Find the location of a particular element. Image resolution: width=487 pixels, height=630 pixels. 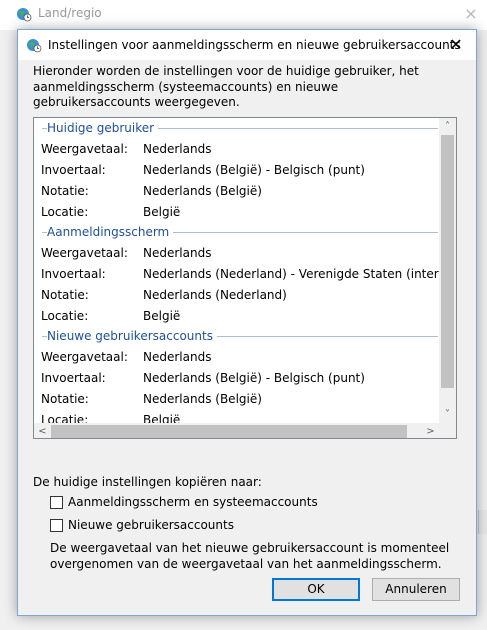

checkbox-label: Nieuwe gebruikersaccounts is located at coordinates (151, 525).